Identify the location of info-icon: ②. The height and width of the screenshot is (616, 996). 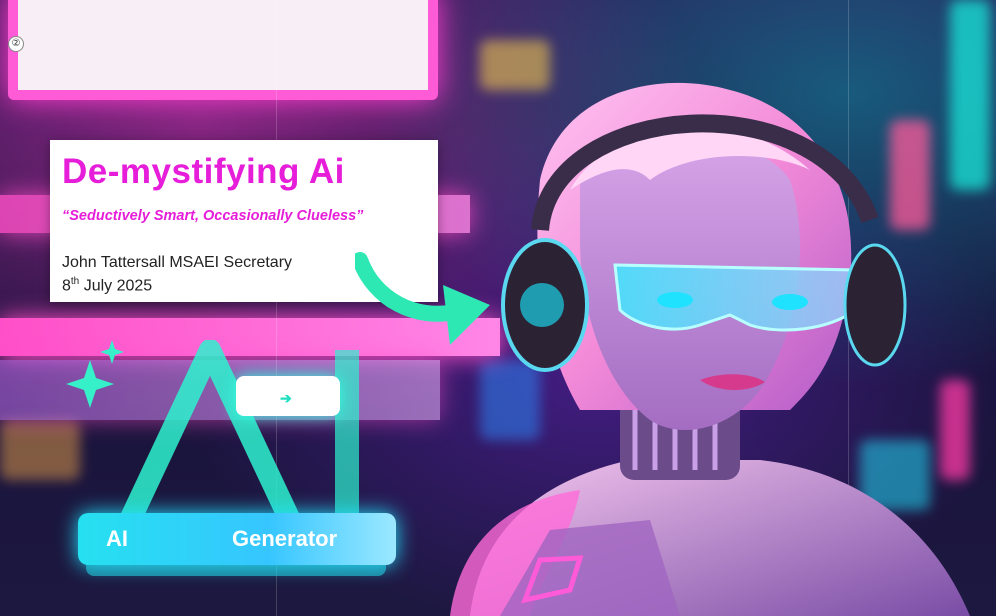
(16, 44).